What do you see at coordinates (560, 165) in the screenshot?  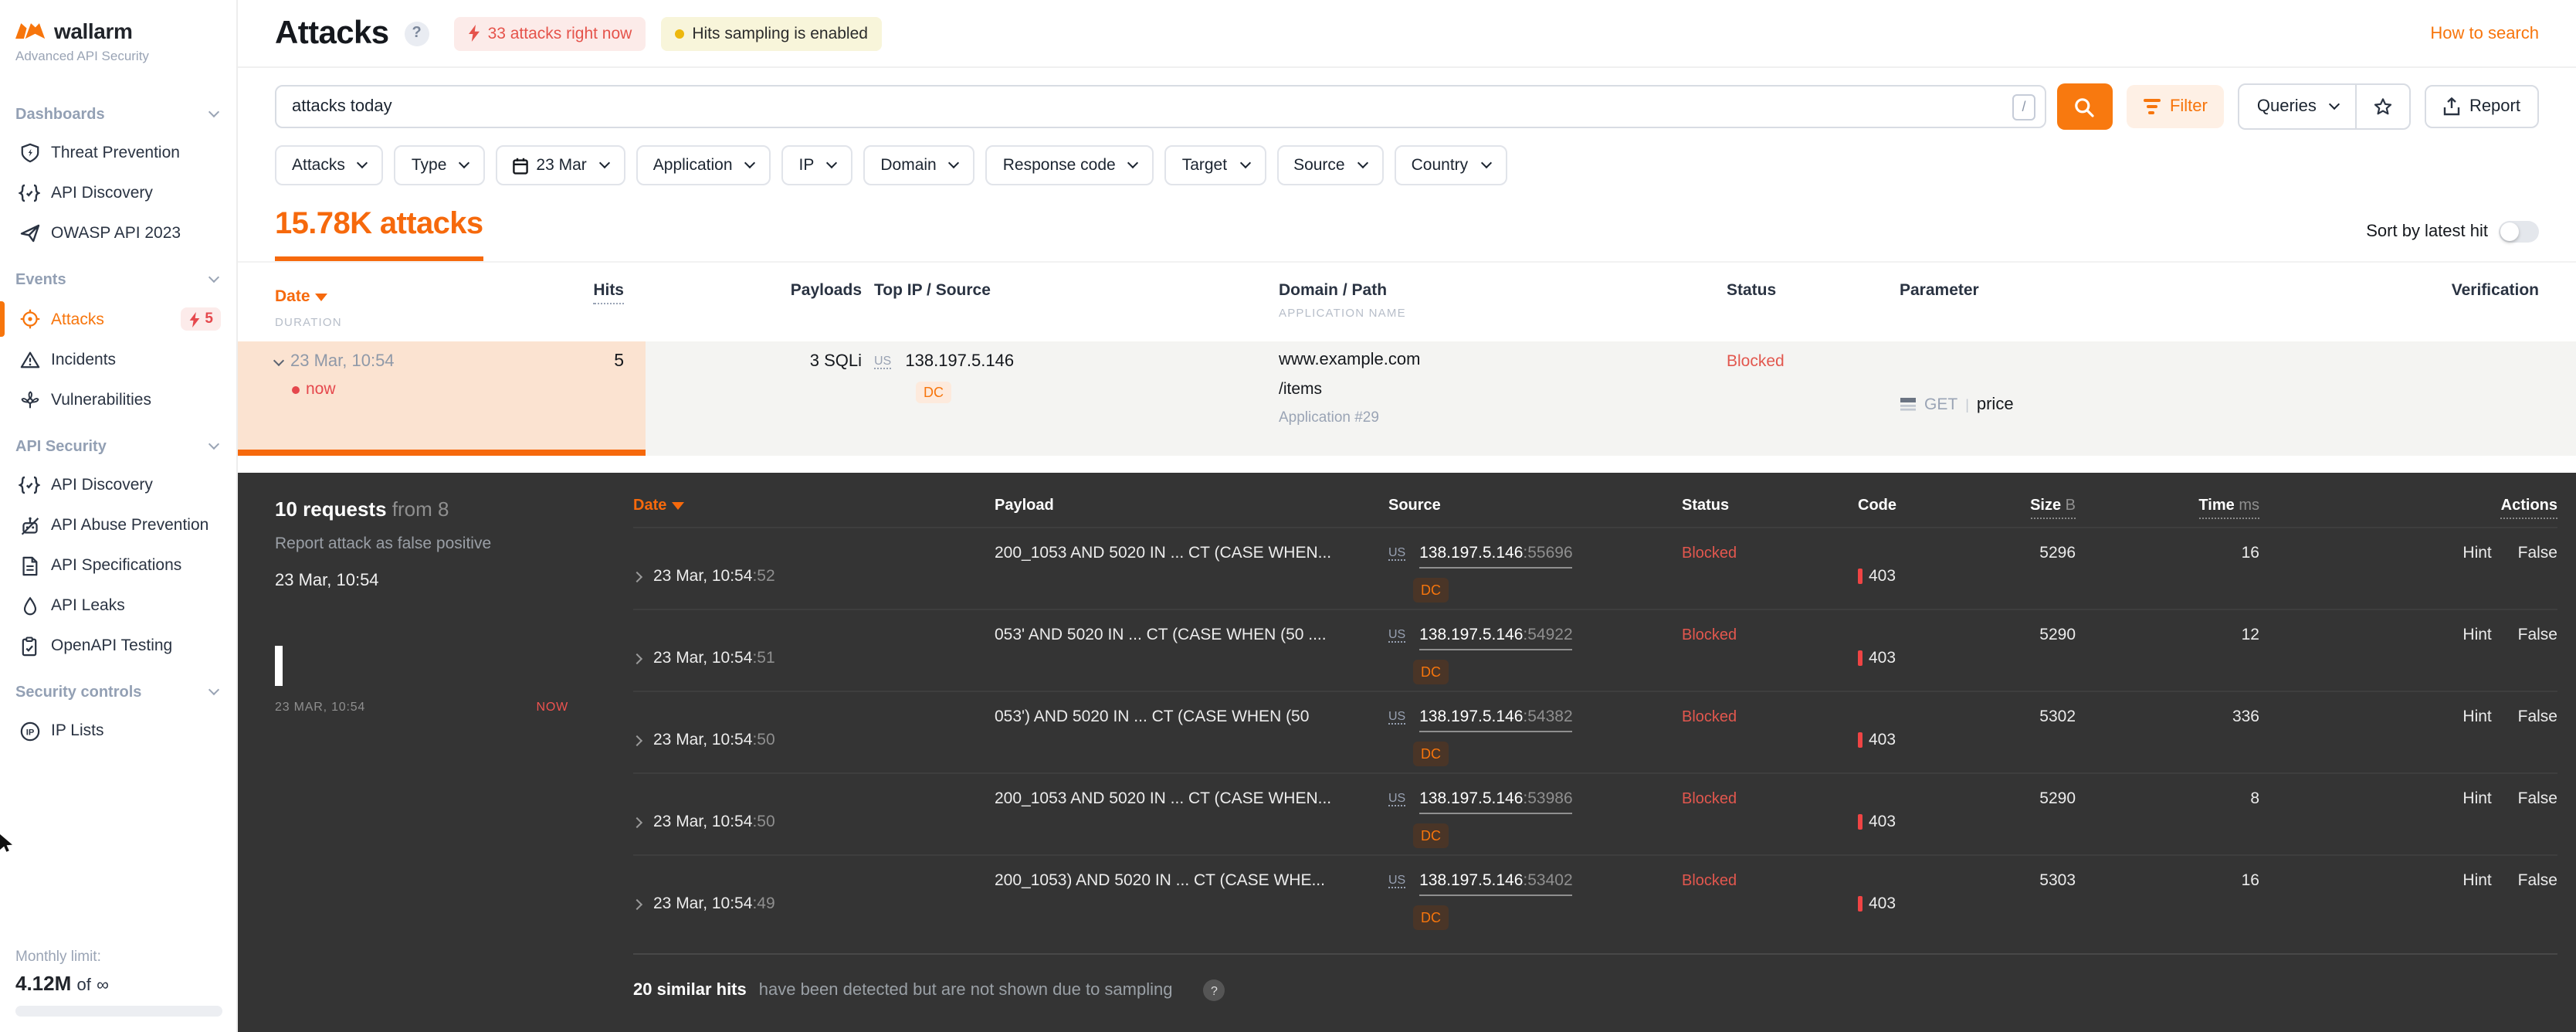 I see `filter-chip: 23 Mar` at bounding box center [560, 165].